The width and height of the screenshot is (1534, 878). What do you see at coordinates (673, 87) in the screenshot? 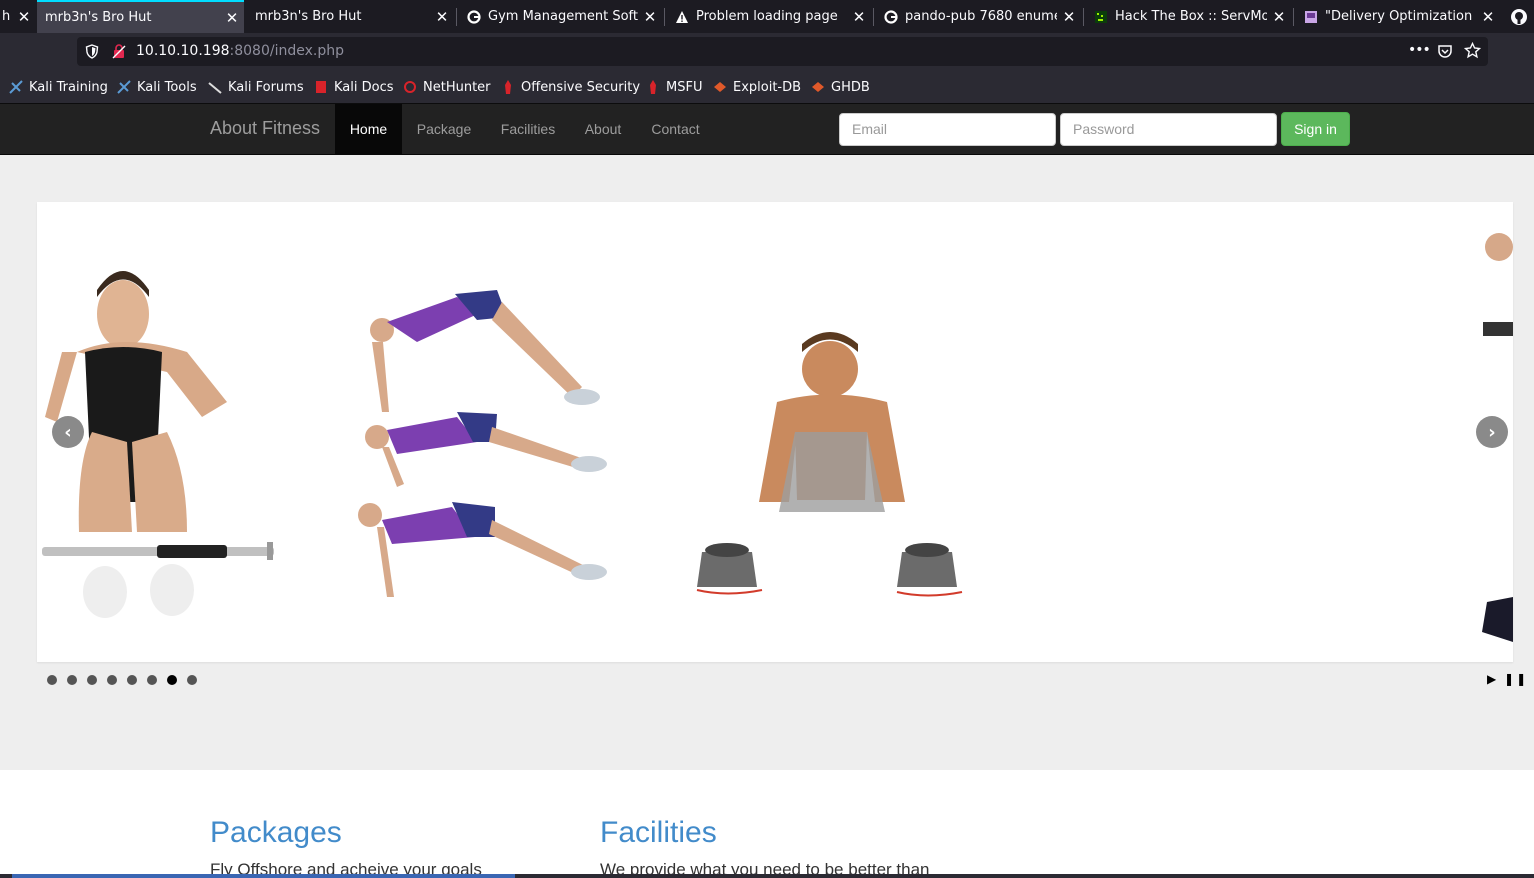
I see `bookmark-msfu: MSFU` at bounding box center [673, 87].